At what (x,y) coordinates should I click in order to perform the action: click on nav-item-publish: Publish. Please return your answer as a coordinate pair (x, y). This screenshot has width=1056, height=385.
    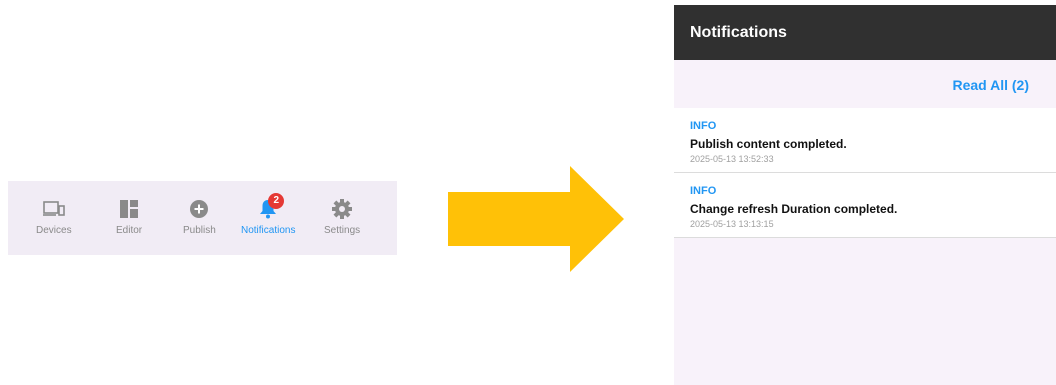
    Looking at the image, I should click on (199, 218).